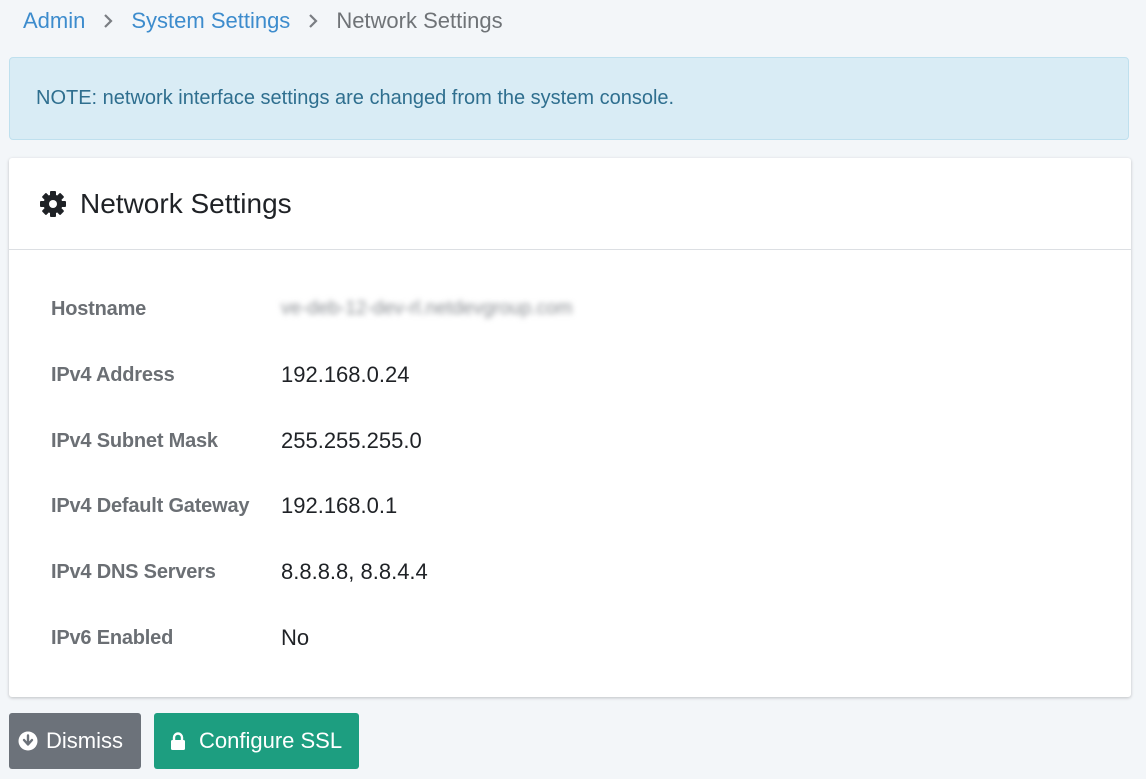 The image size is (1146, 779). I want to click on dismiss-button-label: Dismiss, so click(84, 740).